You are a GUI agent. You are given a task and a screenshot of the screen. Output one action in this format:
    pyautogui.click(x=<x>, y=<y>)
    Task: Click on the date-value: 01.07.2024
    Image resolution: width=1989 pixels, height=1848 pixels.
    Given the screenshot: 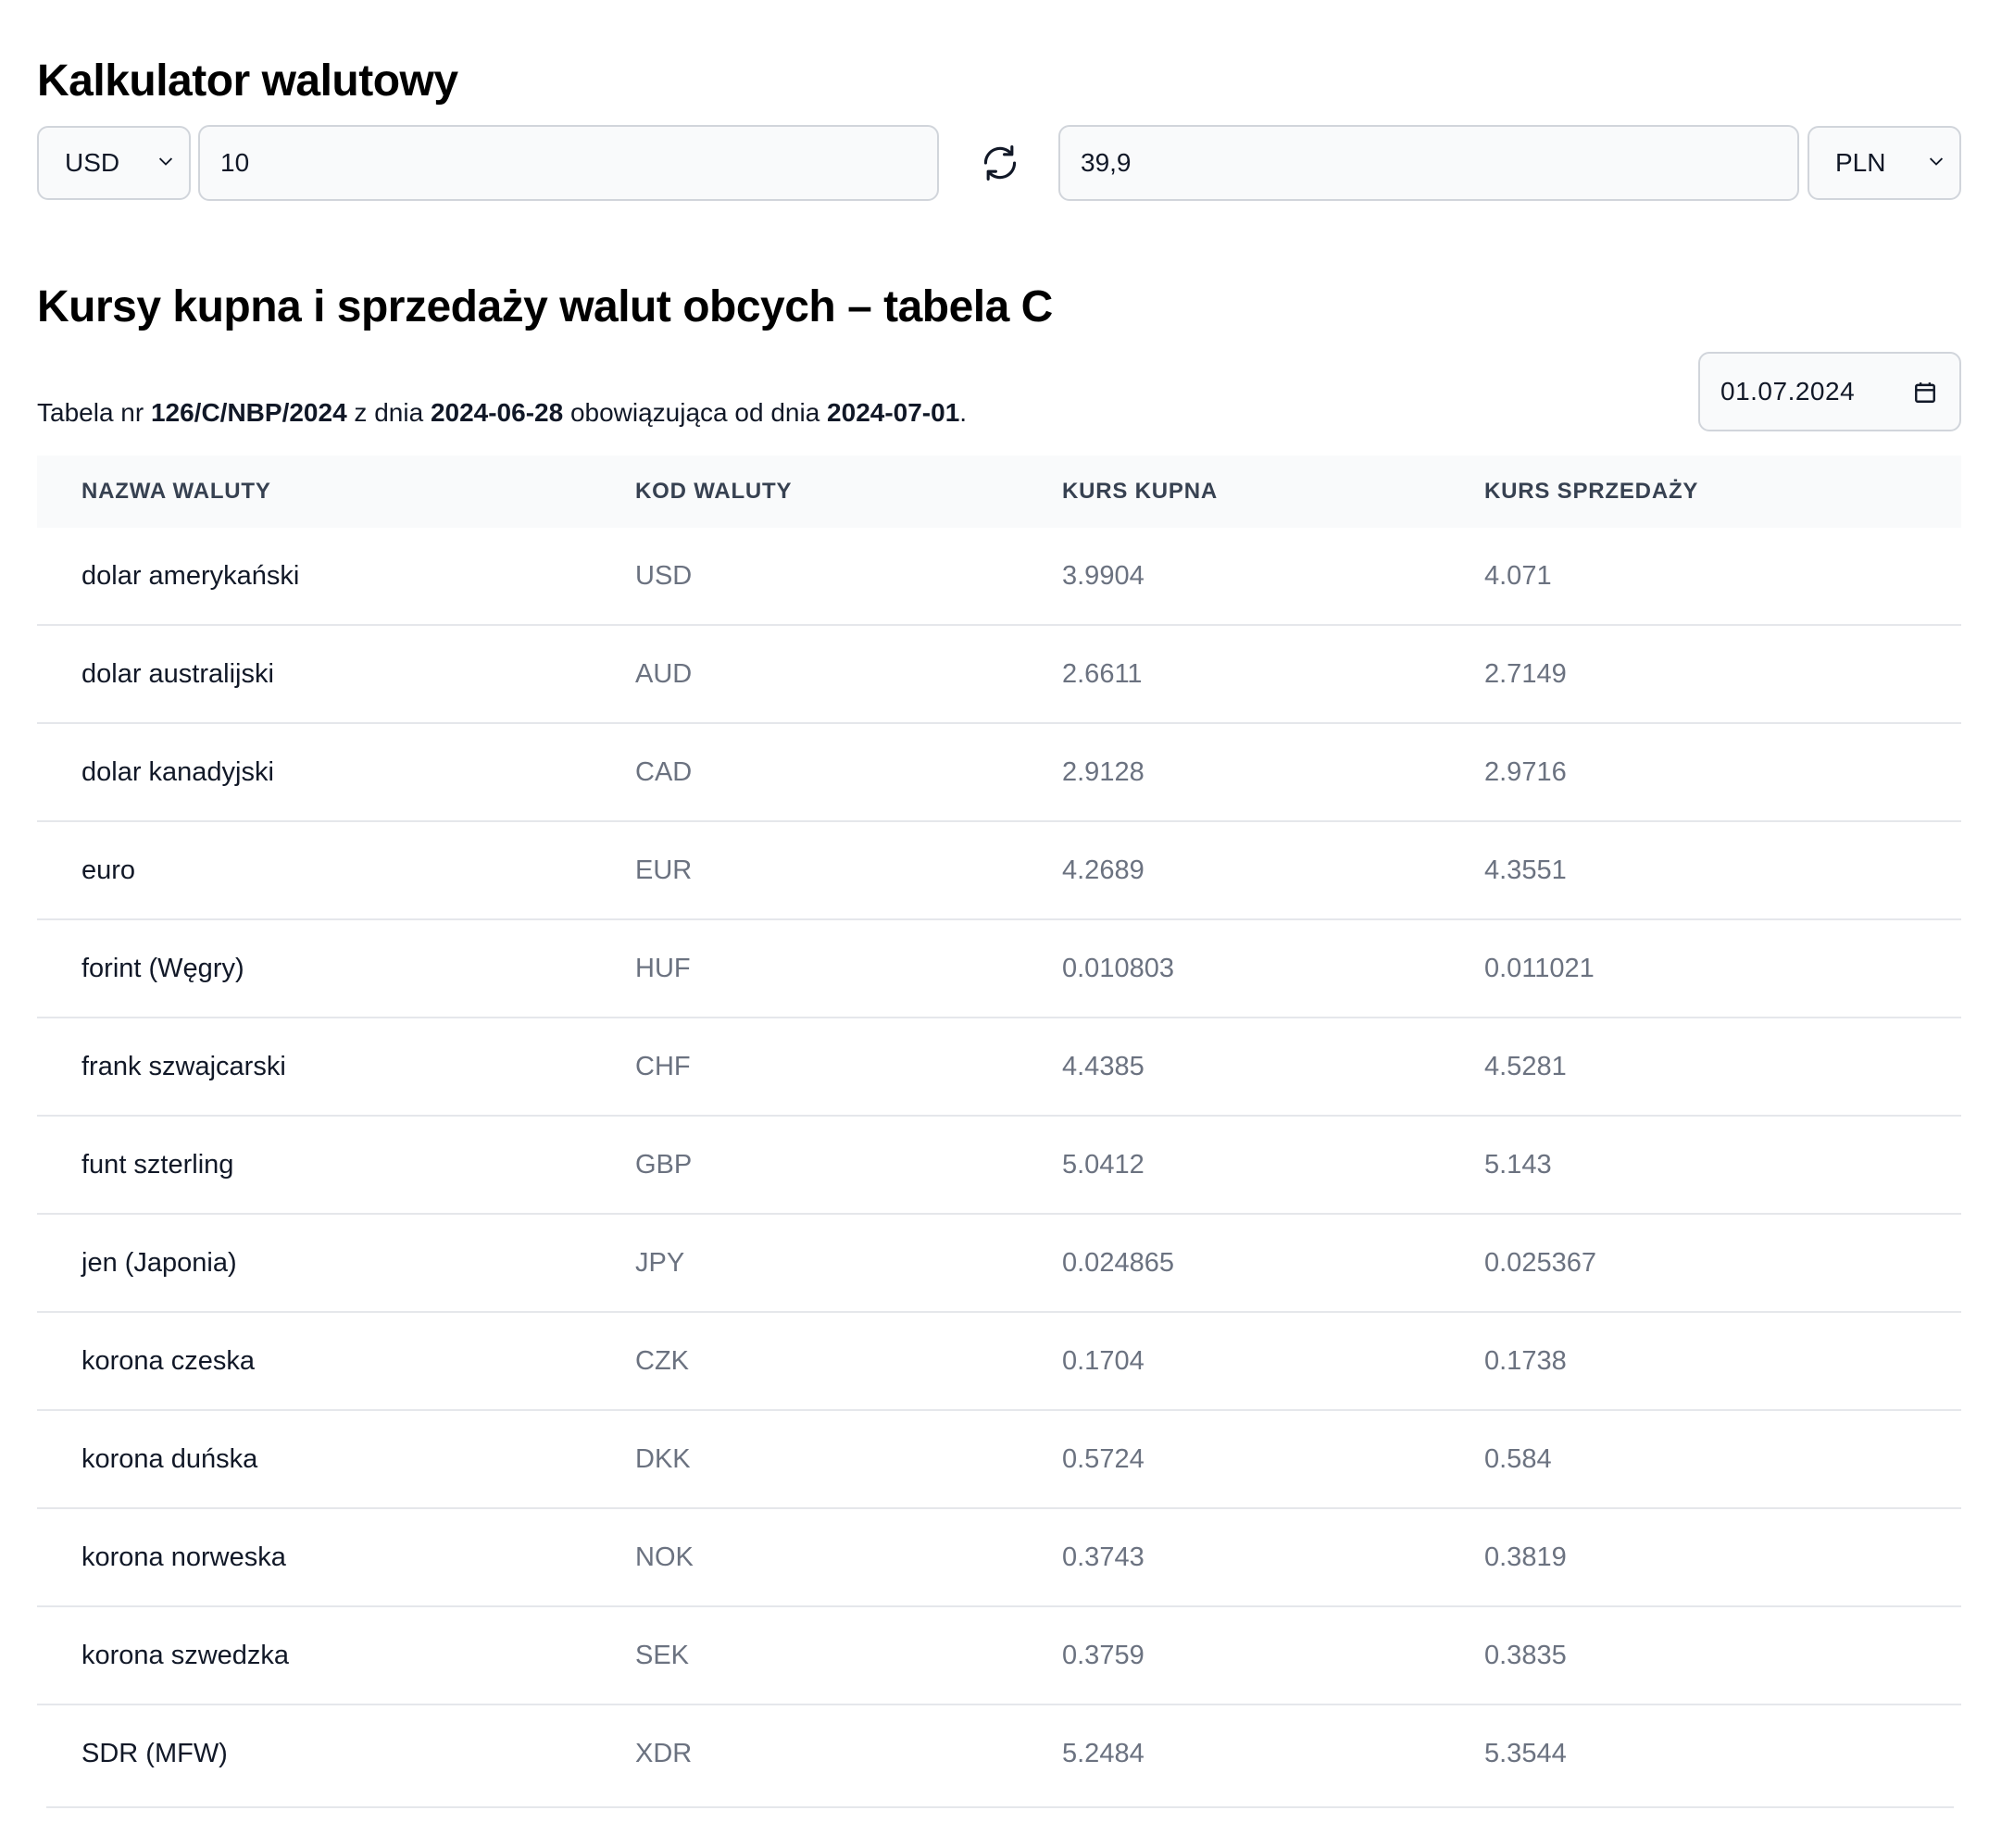 What is the action you would take?
    pyautogui.click(x=1788, y=391)
    